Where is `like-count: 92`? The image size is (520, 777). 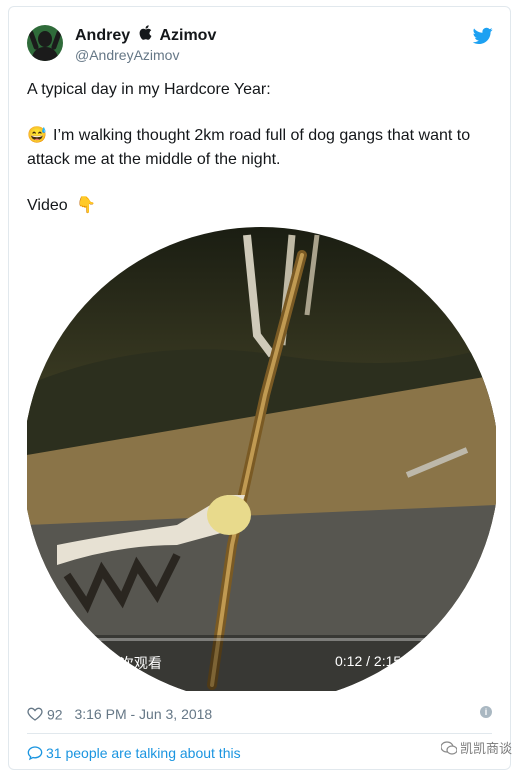
like-count: 92 is located at coordinates (55, 714).